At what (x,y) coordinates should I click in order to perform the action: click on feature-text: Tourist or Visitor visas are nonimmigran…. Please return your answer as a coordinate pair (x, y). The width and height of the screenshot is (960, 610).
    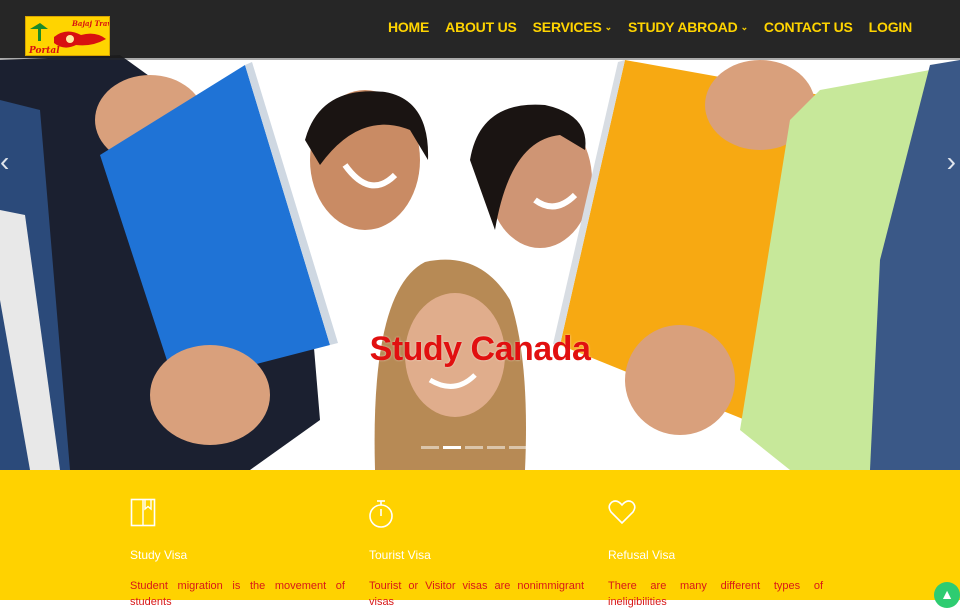
    Looking at the image, I should click on (476, 594).